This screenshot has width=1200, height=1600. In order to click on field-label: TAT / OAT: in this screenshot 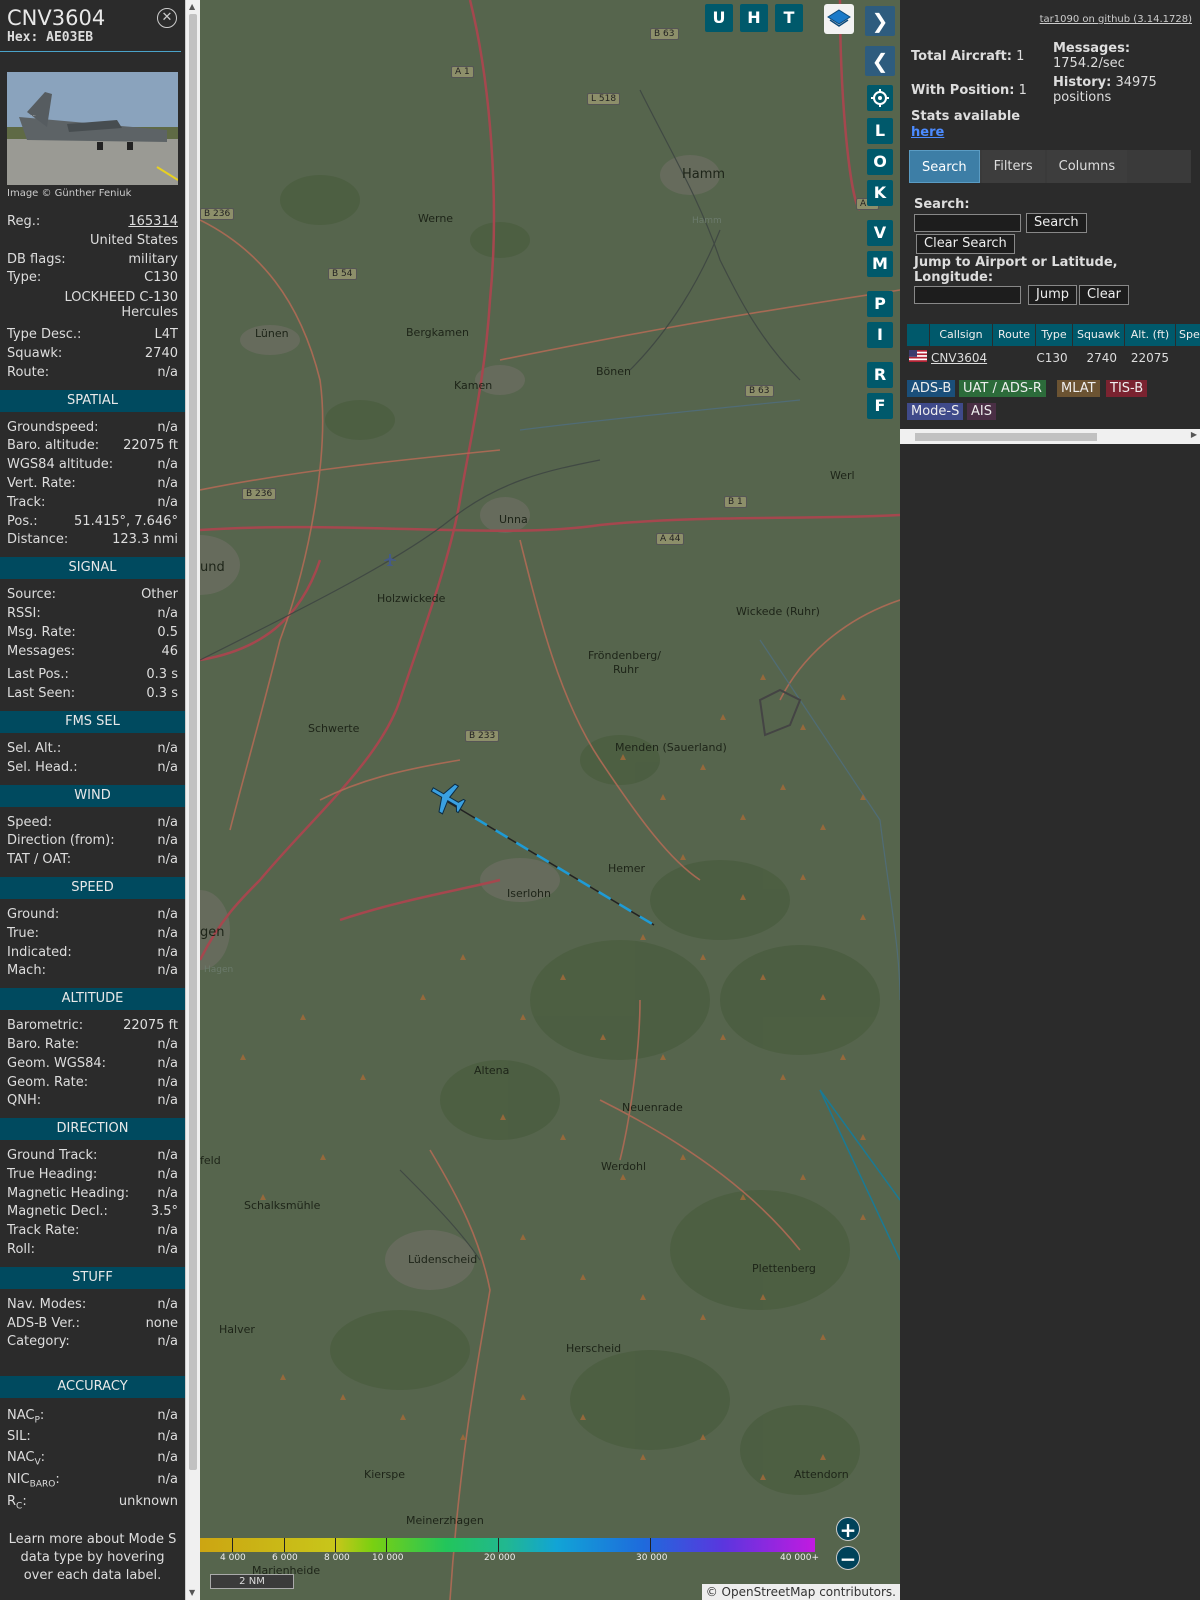, I will do `click(39, 860)`.